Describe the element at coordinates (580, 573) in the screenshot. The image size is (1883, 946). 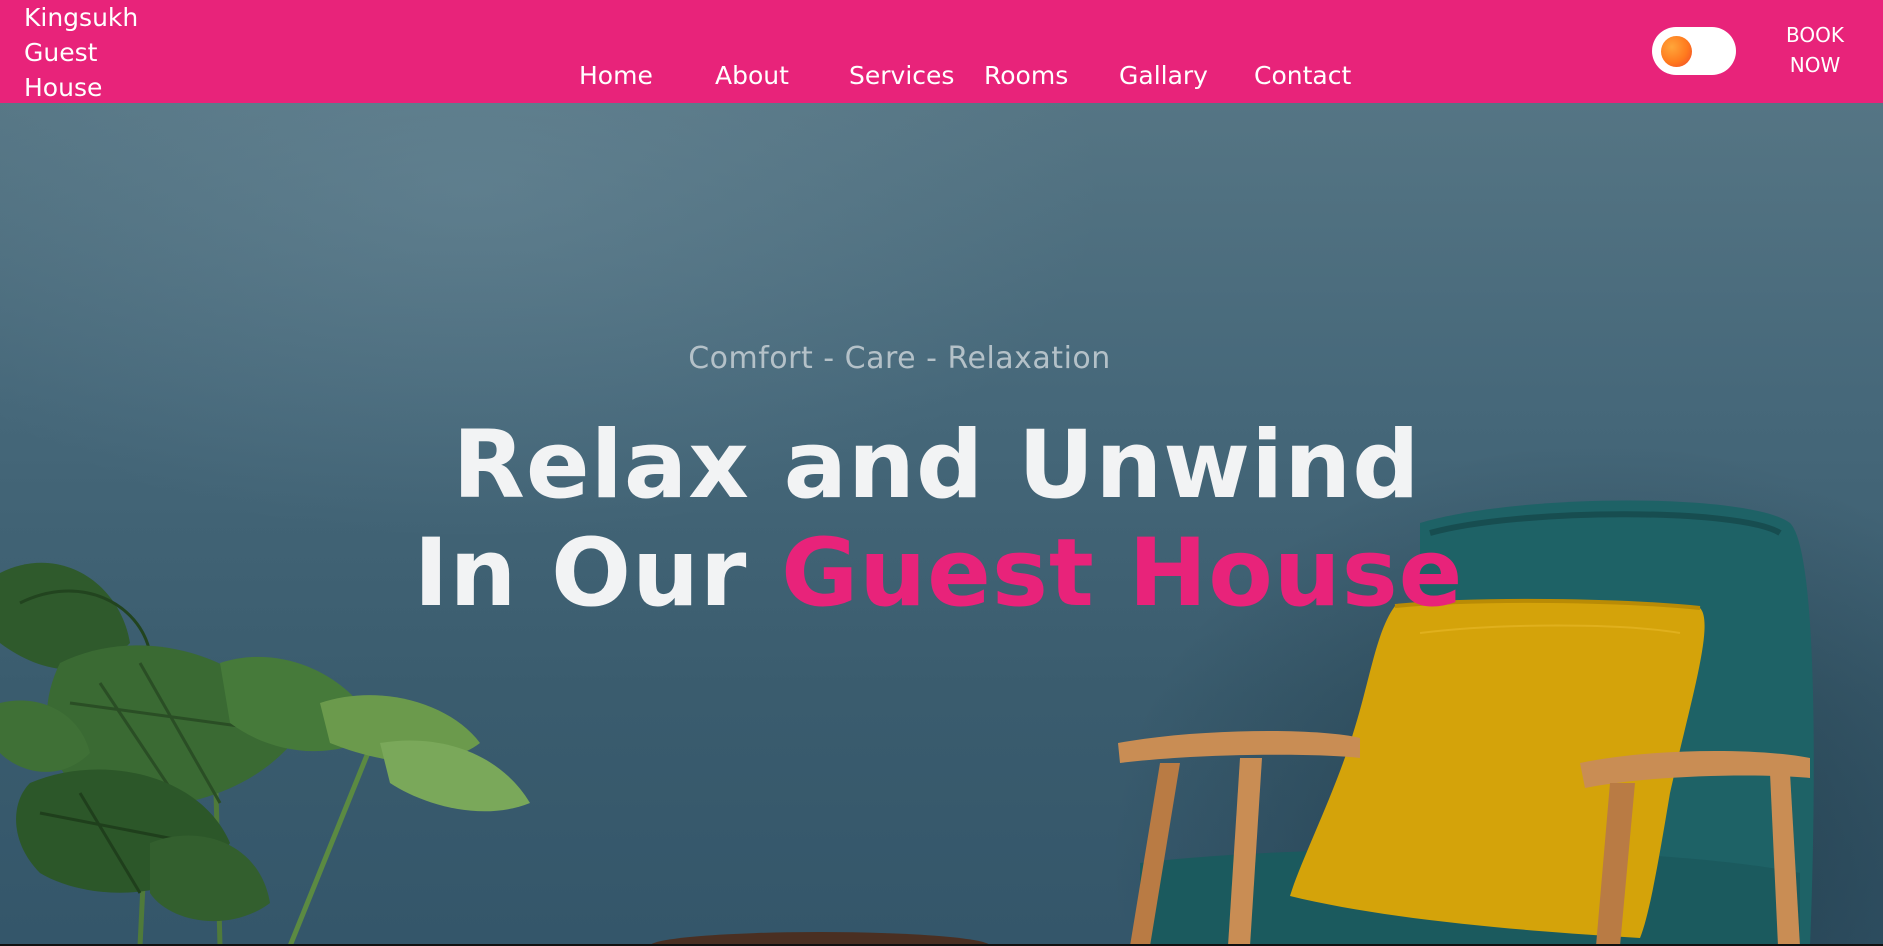
I see `hero-headline-plain: In Our` at that location.